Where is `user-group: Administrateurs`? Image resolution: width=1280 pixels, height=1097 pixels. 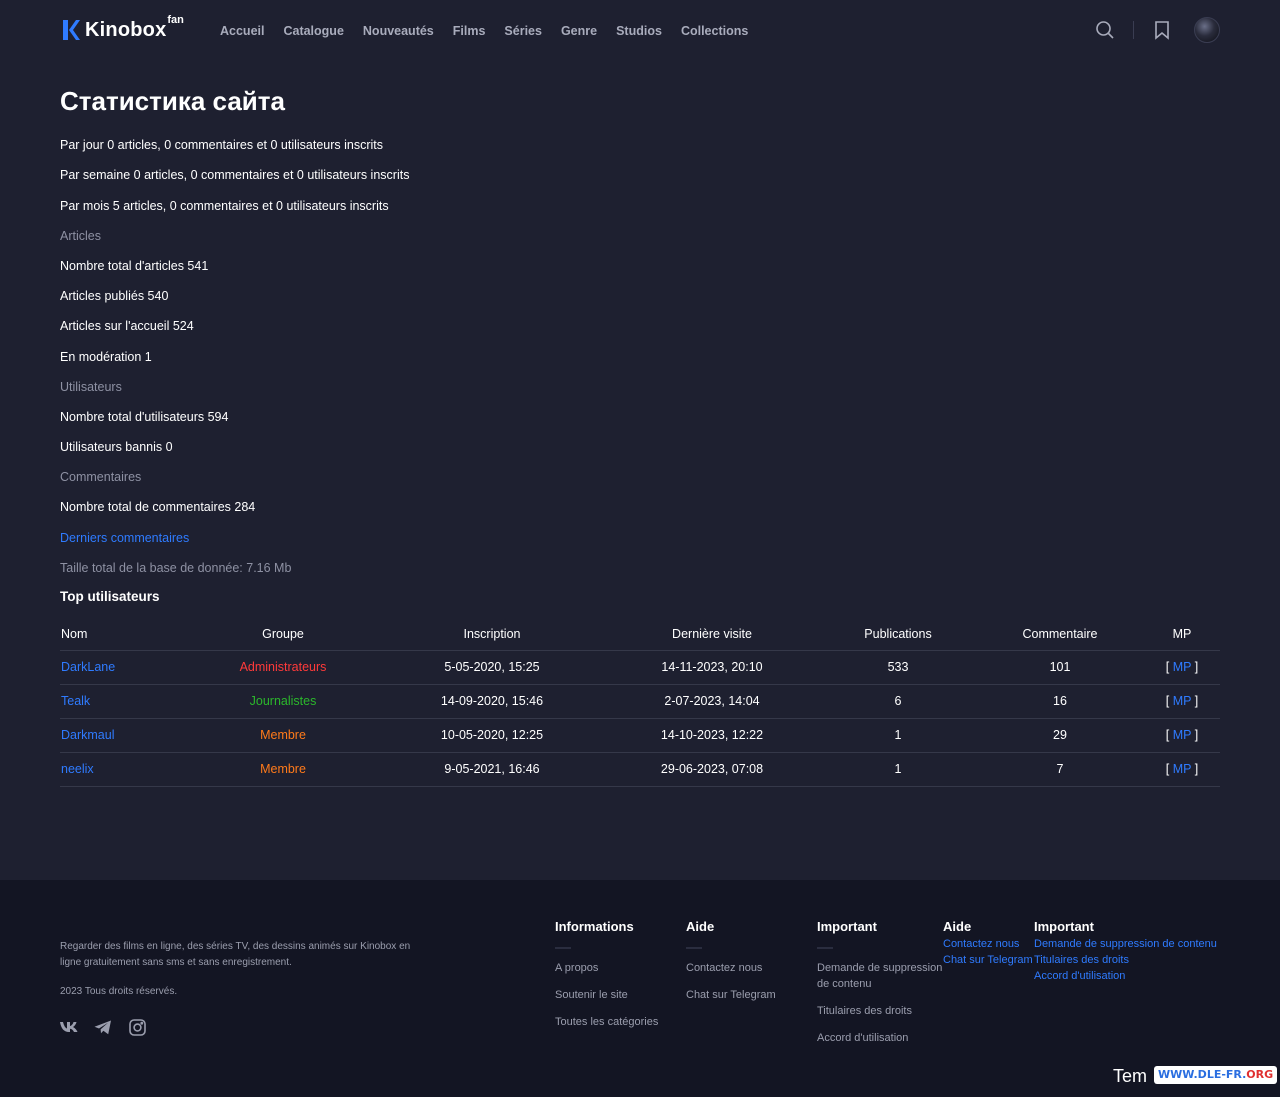 user-group: Administrateurs is located at coordinates (283, 667).